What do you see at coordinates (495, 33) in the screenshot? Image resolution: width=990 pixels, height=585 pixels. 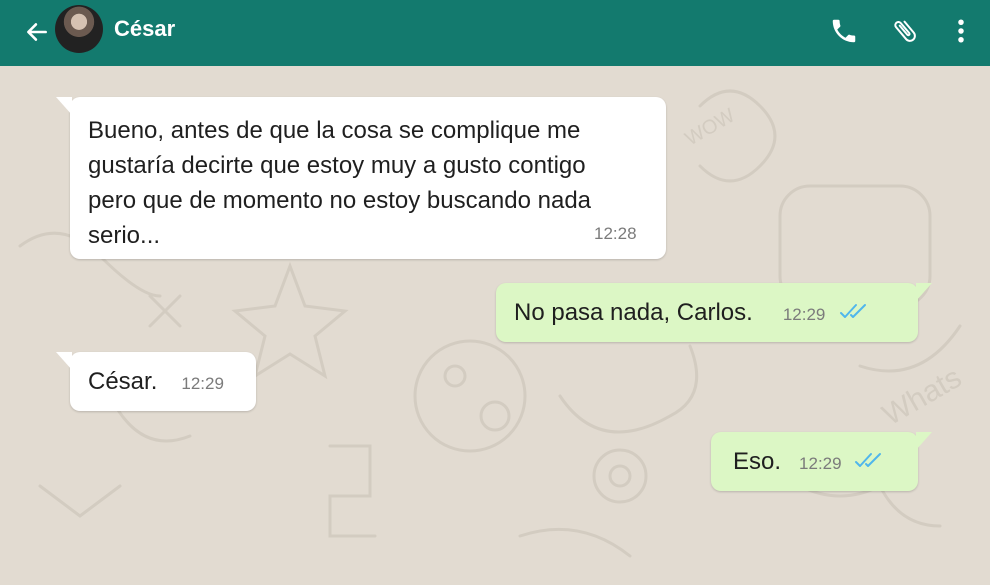 I see `chat-header: César` at bounding box center [495, 33].